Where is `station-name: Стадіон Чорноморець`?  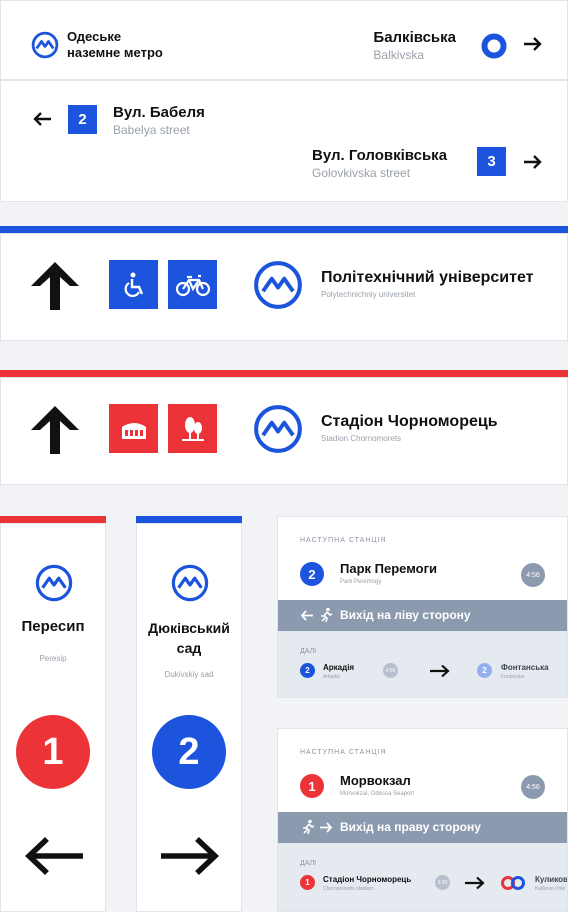
station-name: Стадіон Чорноморець is located at coordinates (409, 421).